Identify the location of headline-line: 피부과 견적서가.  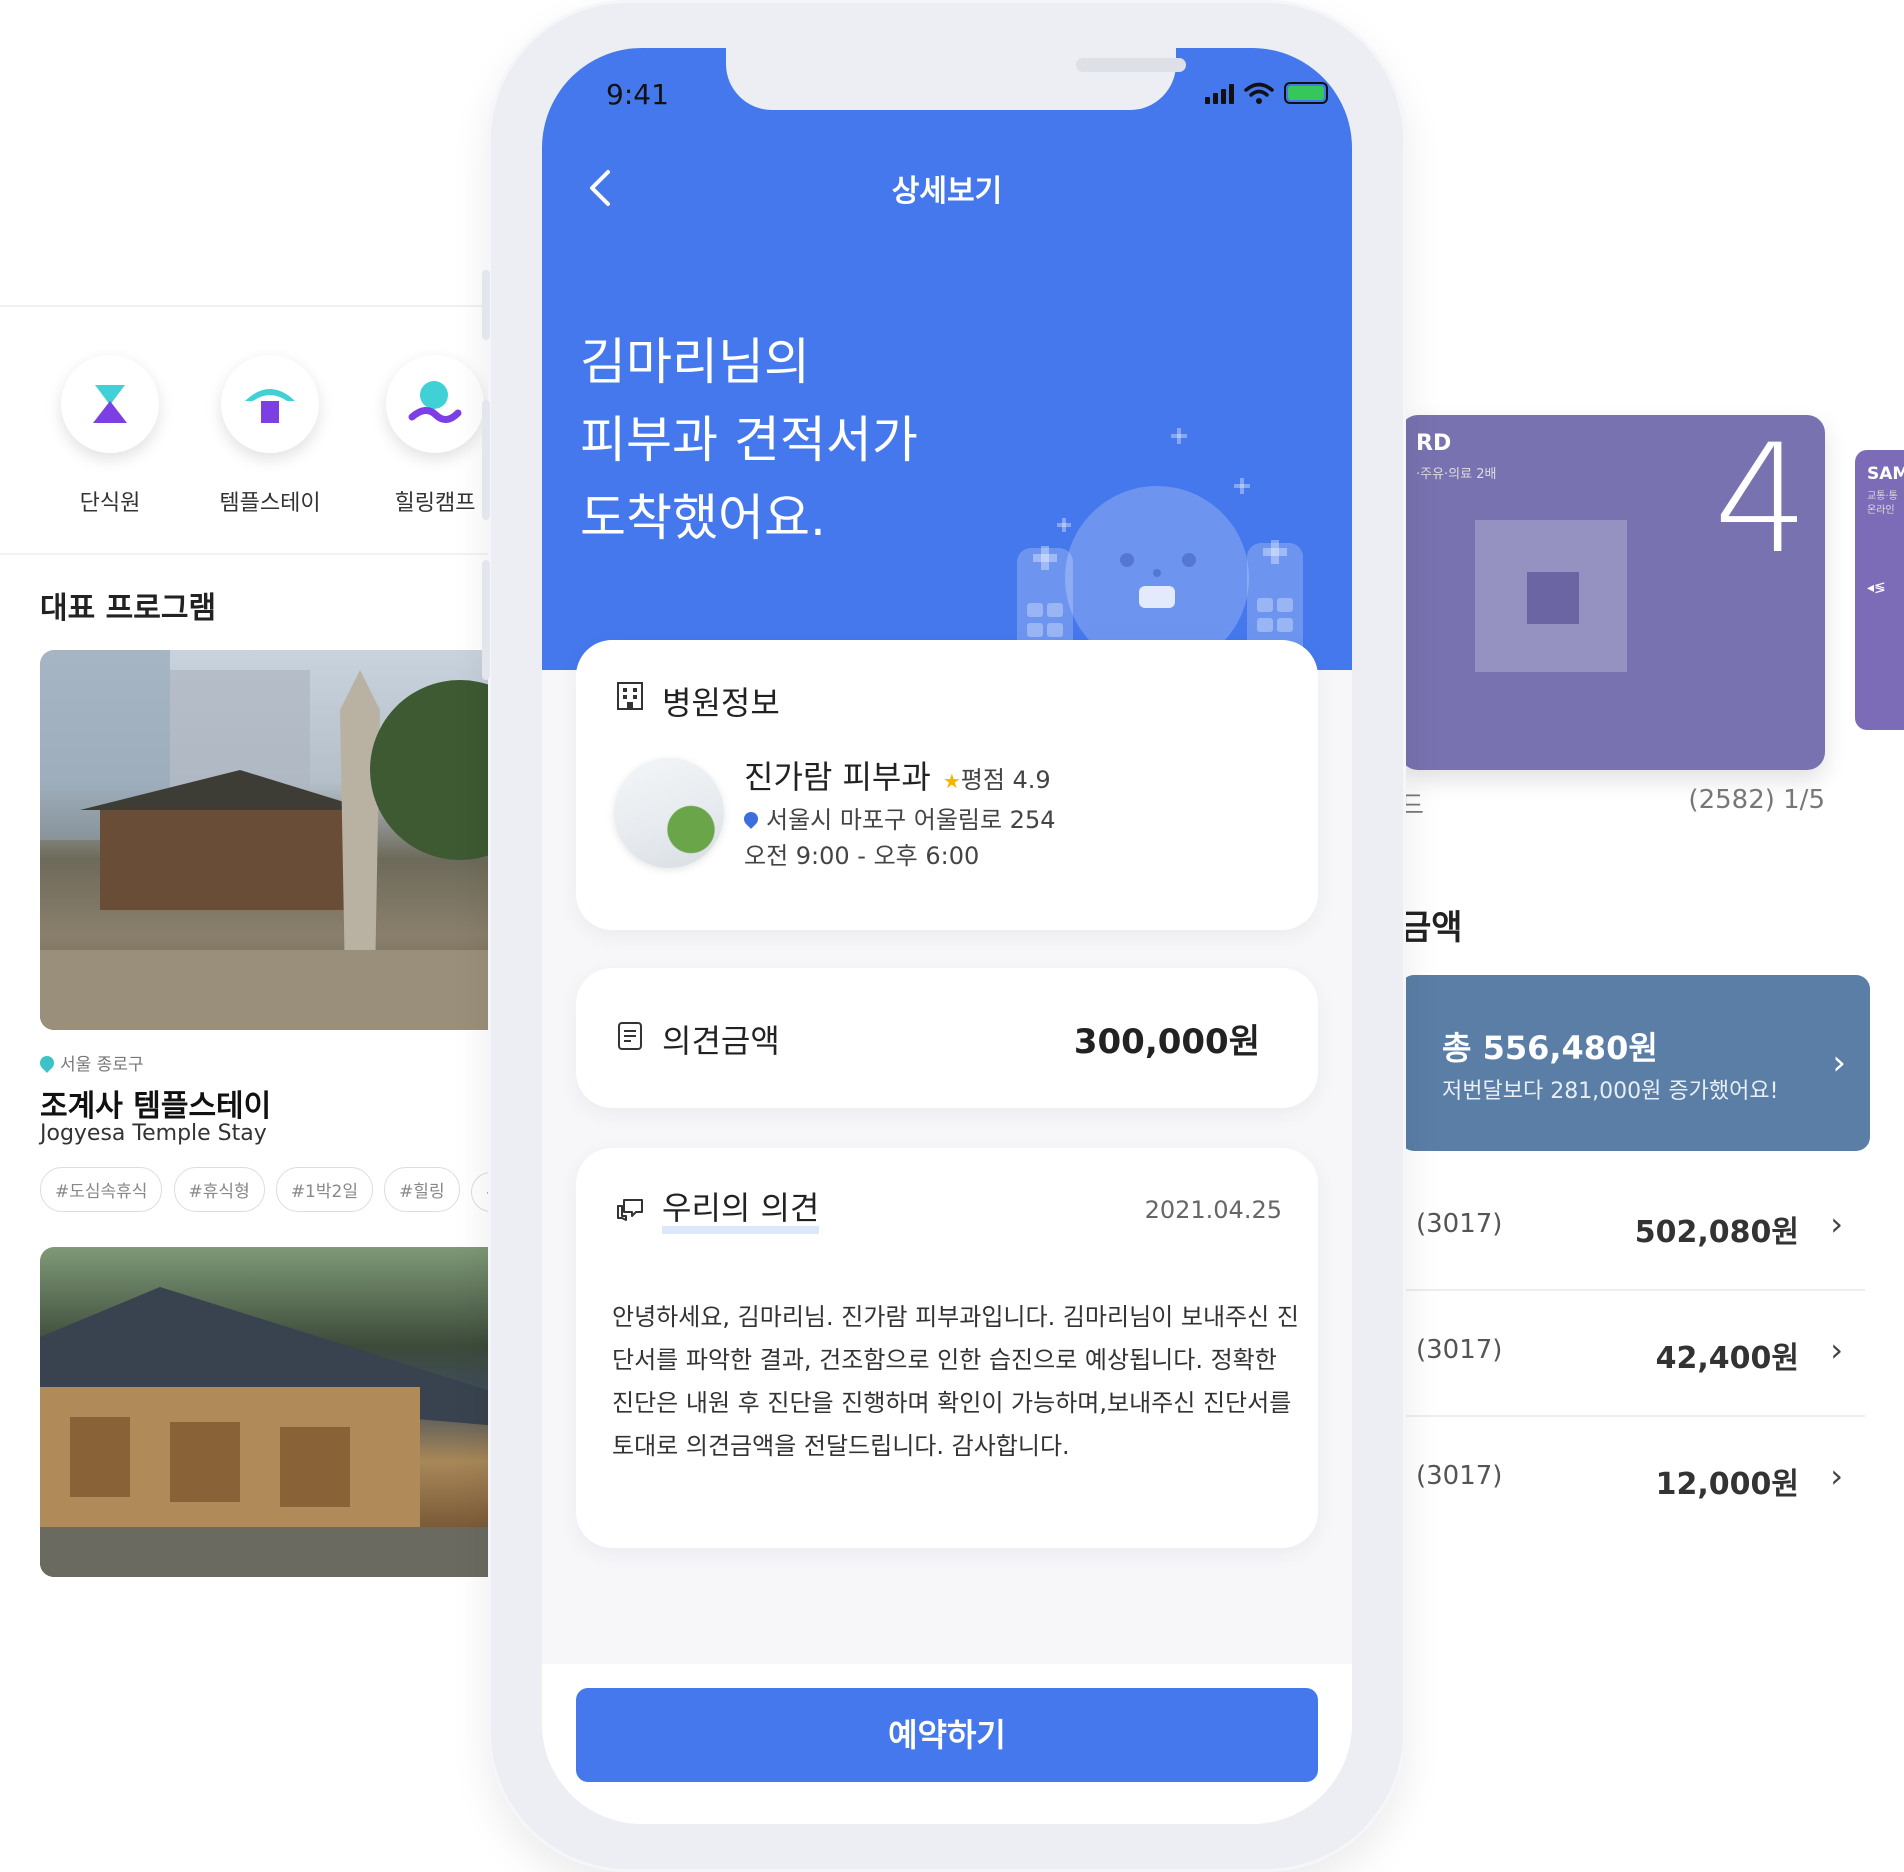
(749, 440).